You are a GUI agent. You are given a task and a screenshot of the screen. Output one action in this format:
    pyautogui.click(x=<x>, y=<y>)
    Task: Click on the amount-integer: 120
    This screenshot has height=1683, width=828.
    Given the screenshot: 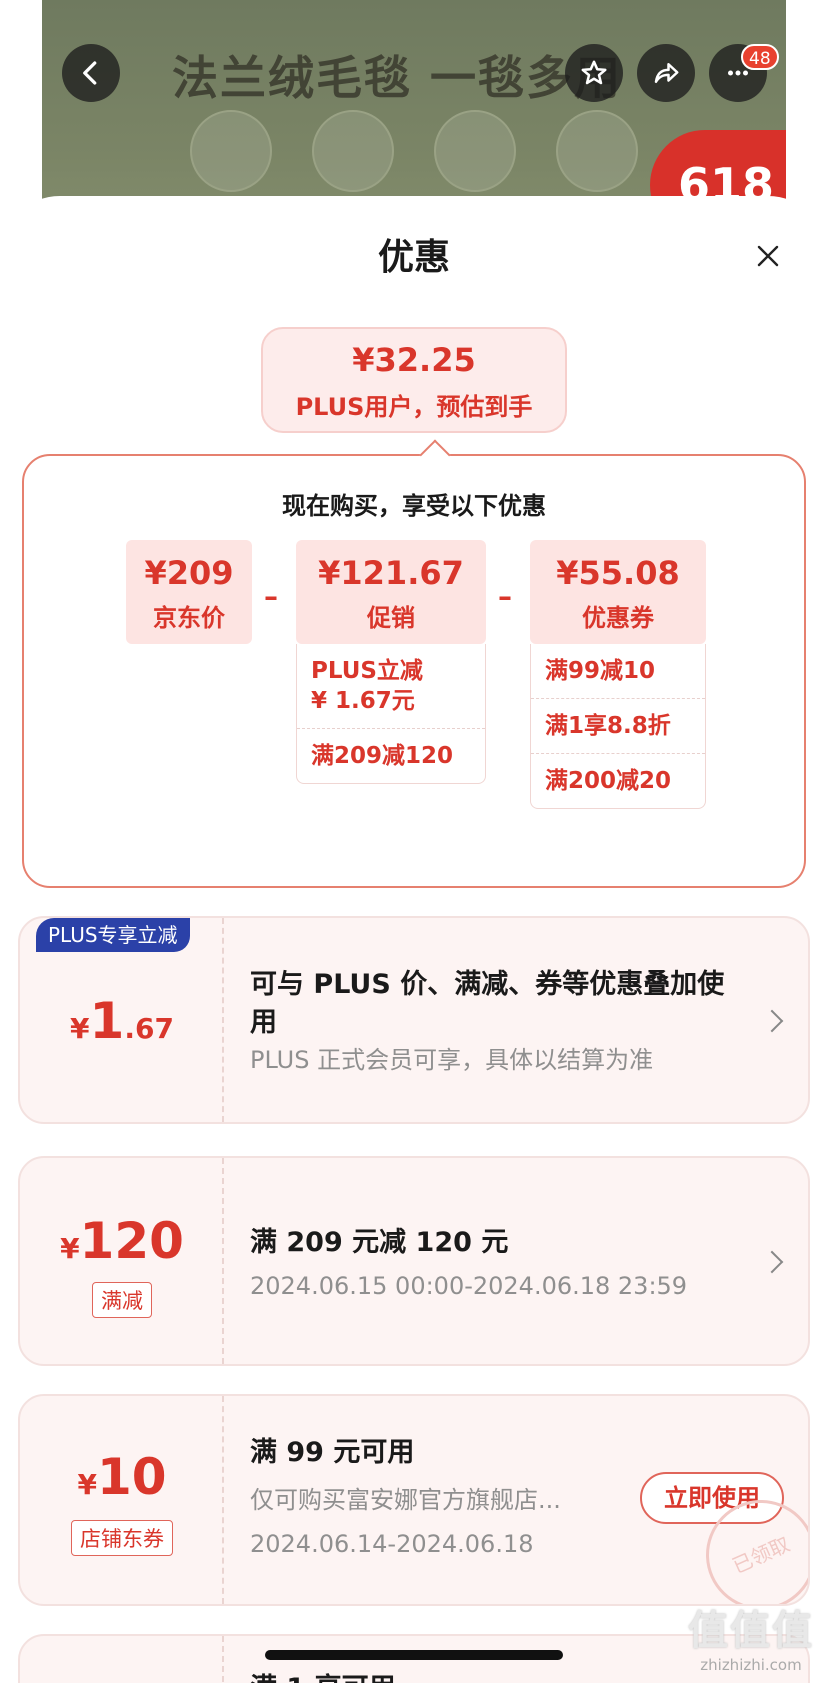 What is the action you would take?
    pyautogui.click(x=131, y=1241)
    